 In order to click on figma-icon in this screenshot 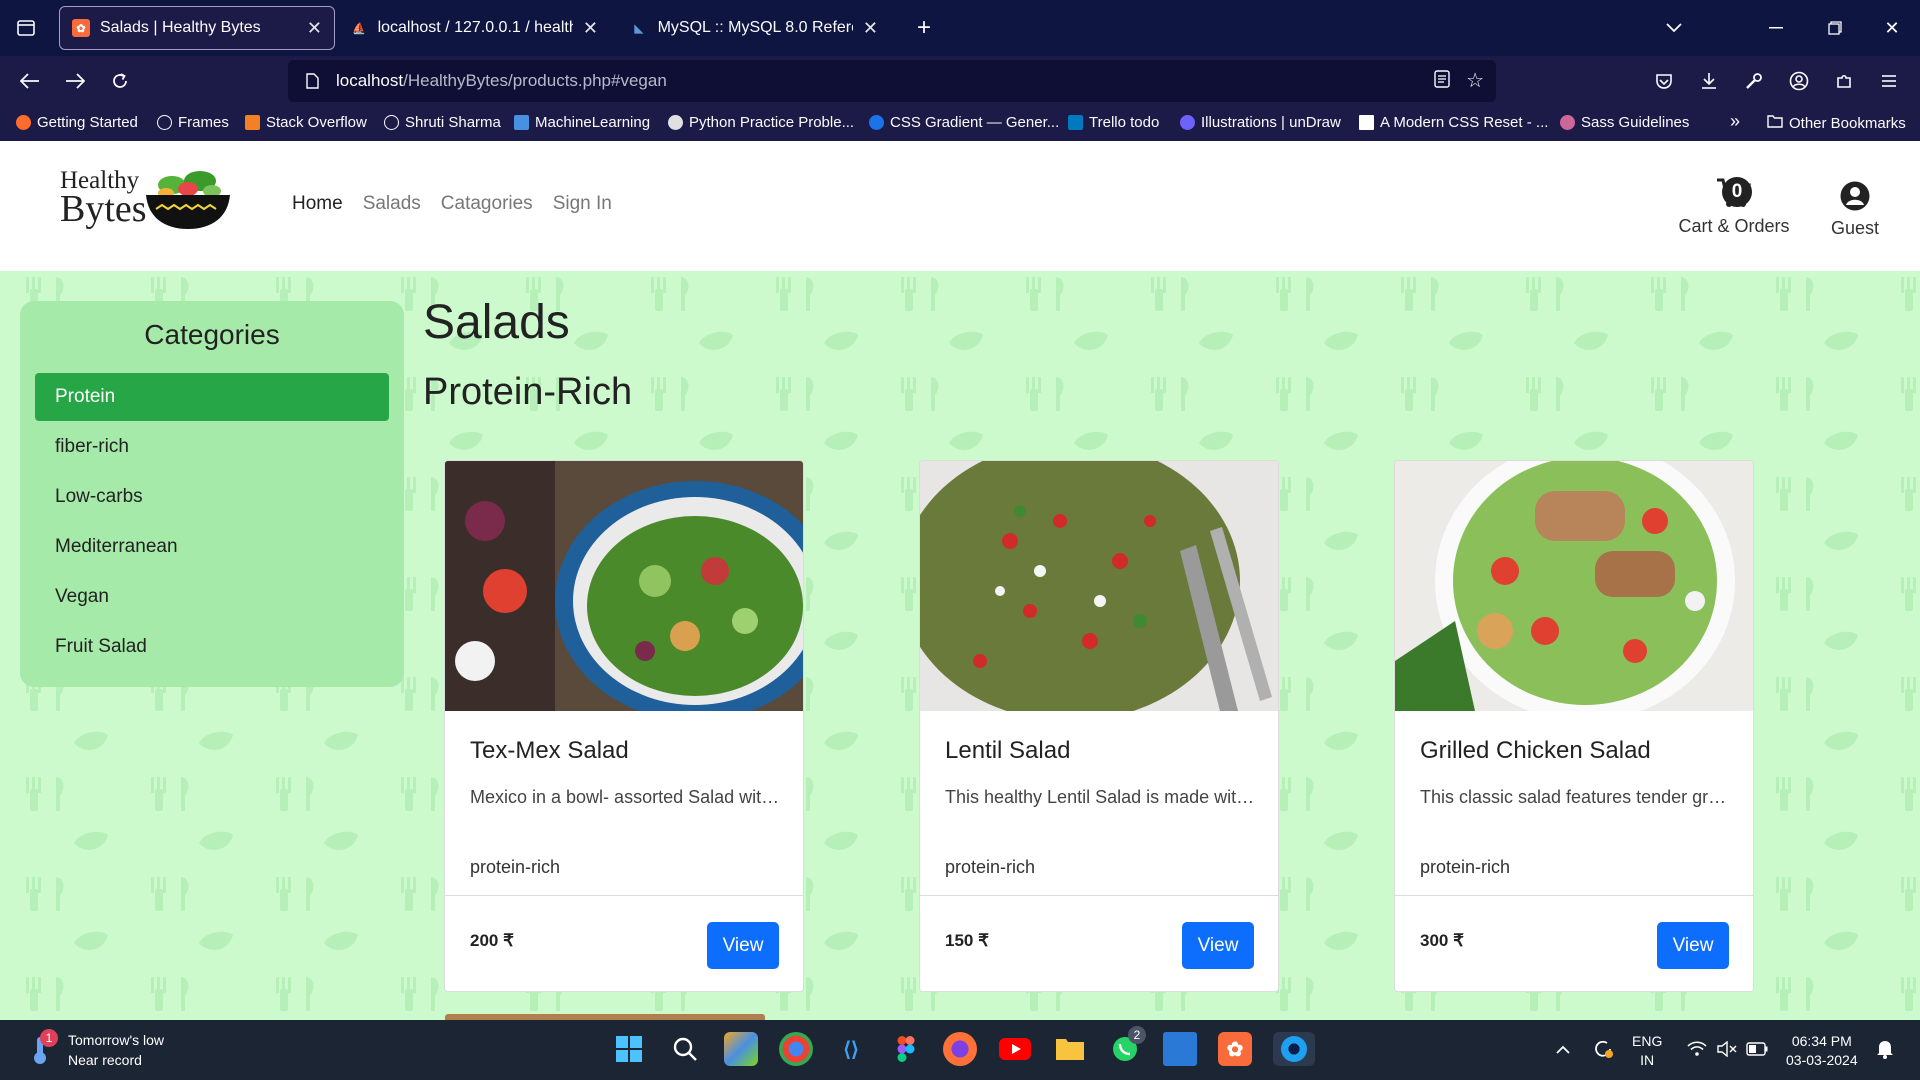, I will do `click(906, 1049)`.